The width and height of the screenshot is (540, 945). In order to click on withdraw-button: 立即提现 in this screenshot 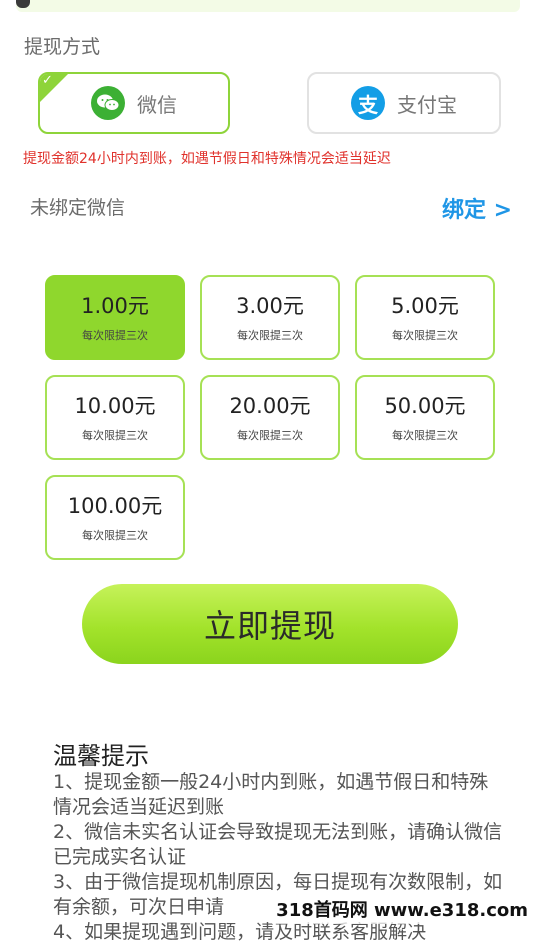, I will do `click(270, 624)`.